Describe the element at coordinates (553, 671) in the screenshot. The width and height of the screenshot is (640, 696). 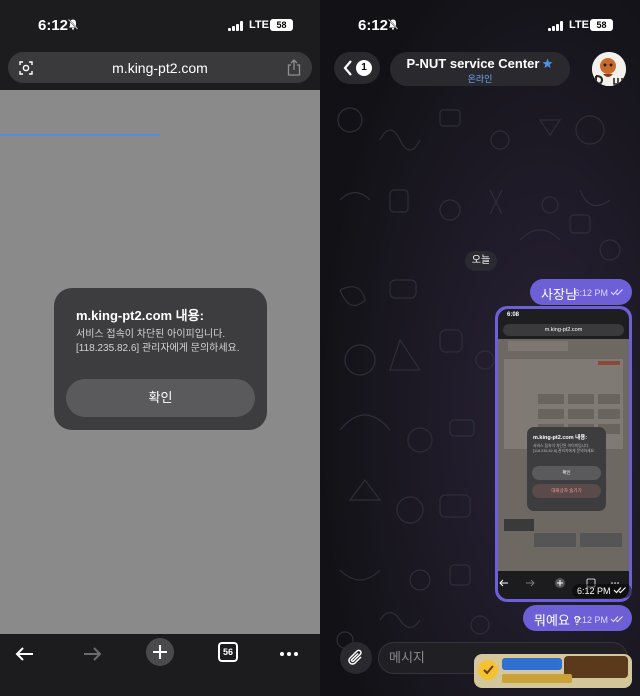
I see `watermark-logo` at that location.